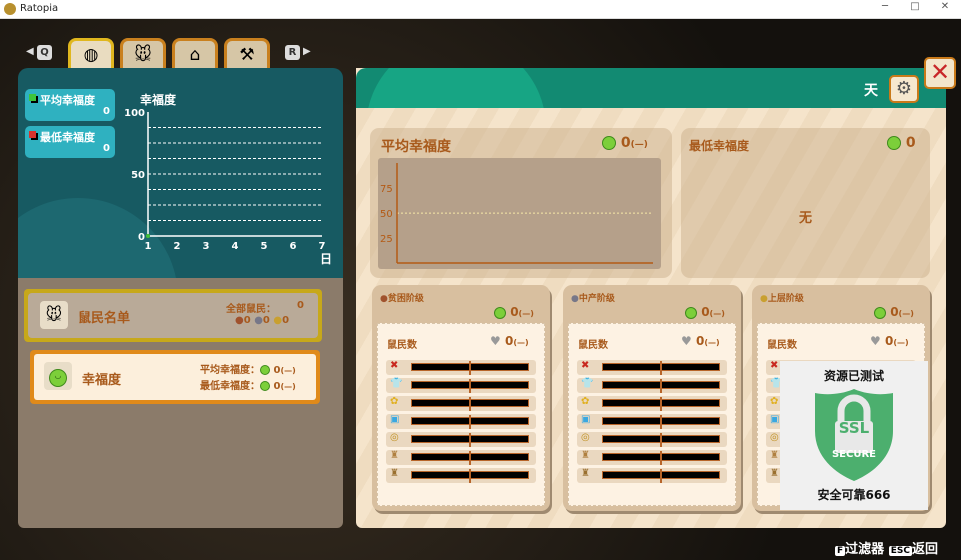 The image size is (961, 560). I want to click on rat-icon: ♥, so click(875, 341).